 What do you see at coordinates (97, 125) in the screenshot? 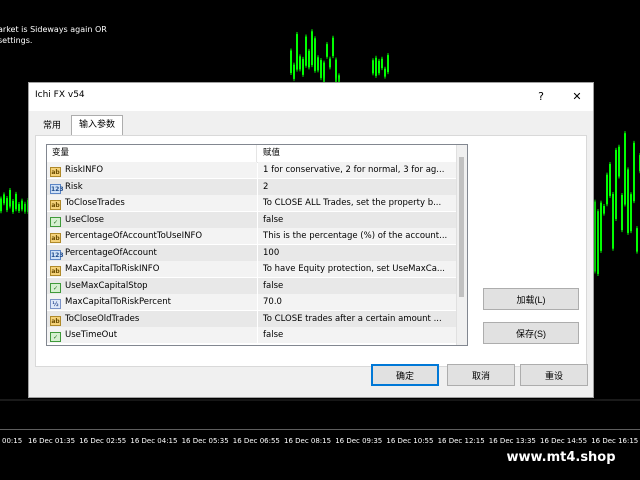
I see `tab-inputs: 输入参数` at bounding box center [97, 125].